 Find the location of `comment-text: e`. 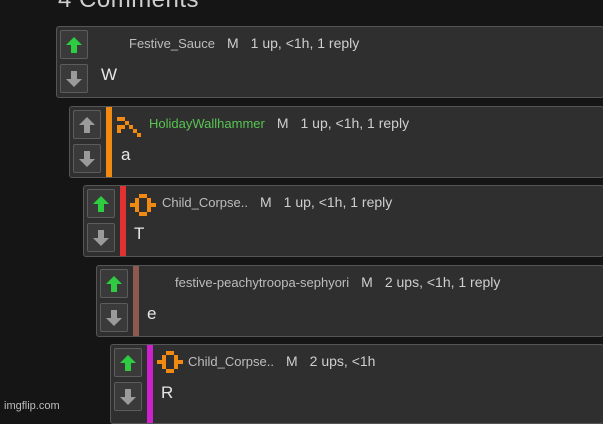

comment-text: e is located at coordinates (152, 313).